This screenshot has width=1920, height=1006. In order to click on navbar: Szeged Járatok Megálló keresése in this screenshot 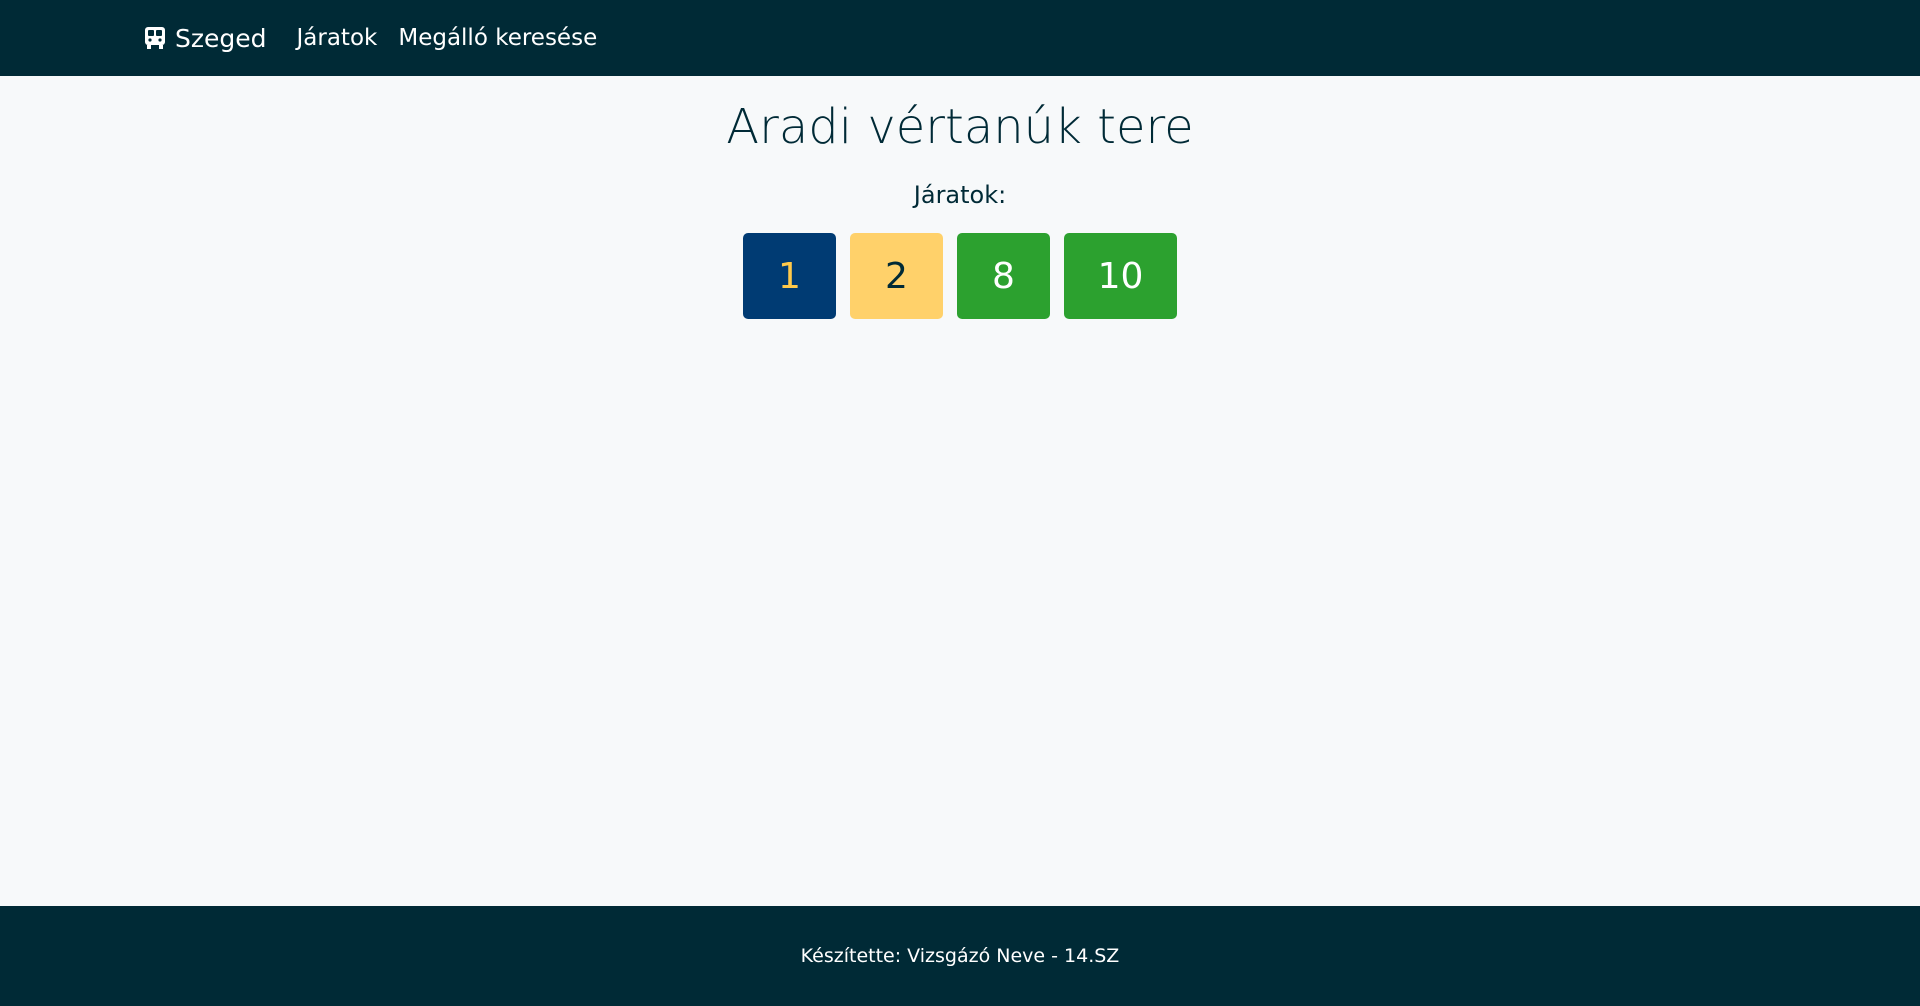, I will do `click(960, 38)`.